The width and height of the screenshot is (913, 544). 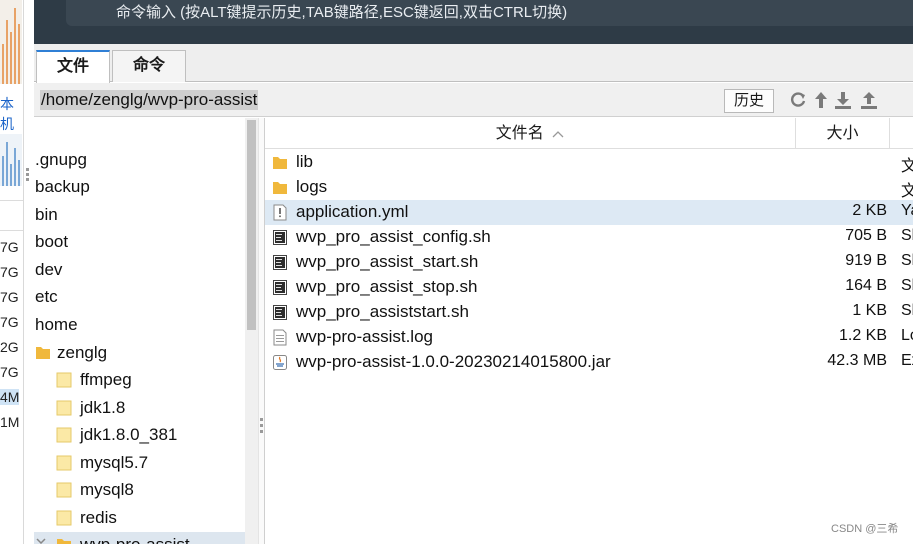 I want to click on tree-item: mysql8, so click(x=107, y=490).